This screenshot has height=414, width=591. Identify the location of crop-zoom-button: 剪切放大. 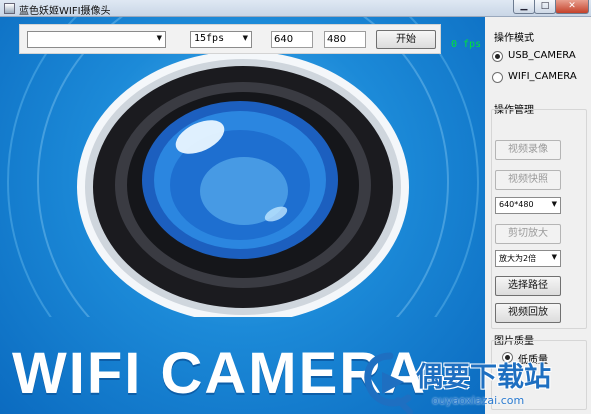
(528, 234).